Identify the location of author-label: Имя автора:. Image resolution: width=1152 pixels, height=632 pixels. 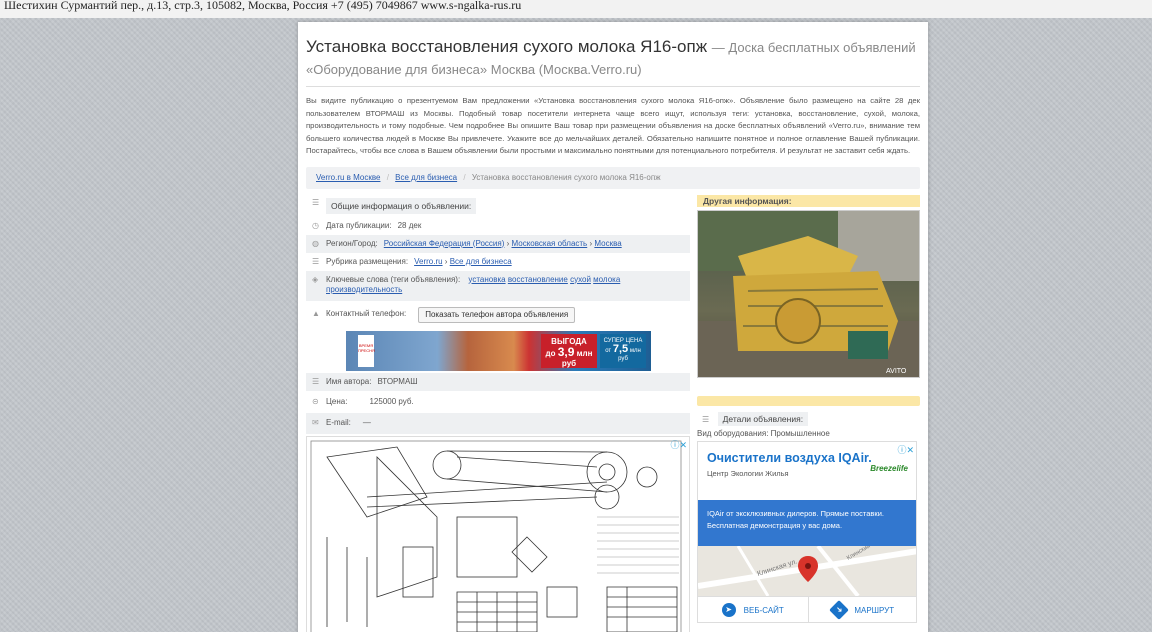
(349, 381).